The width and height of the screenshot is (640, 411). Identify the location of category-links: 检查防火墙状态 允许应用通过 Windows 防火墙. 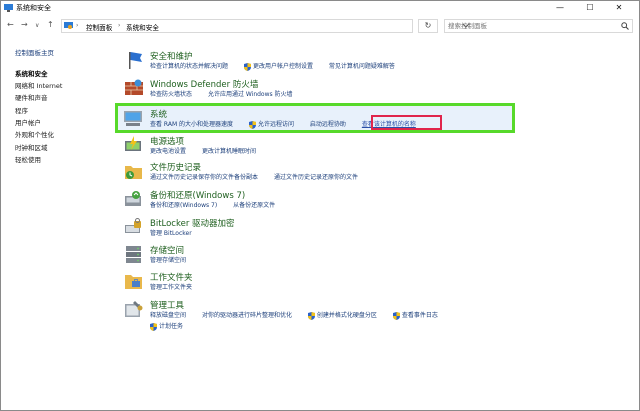
(228, 93).